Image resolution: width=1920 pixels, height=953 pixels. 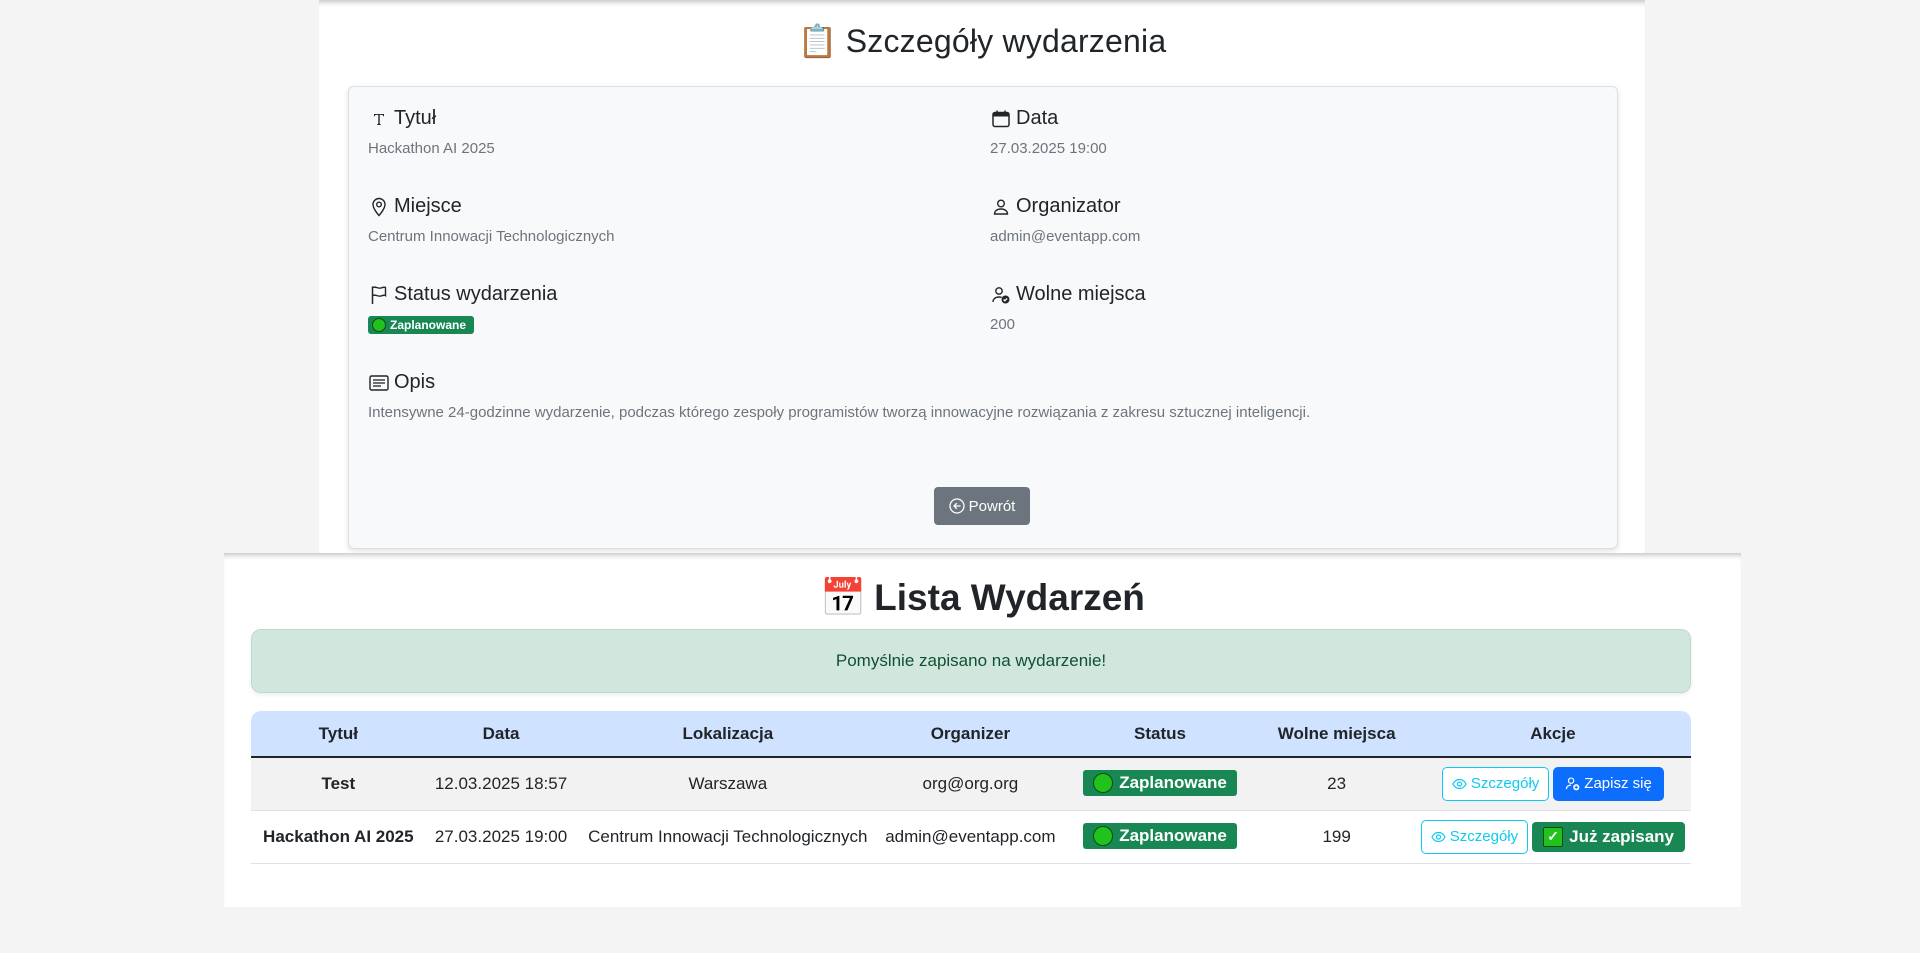 What do you see at coordinates (1552, 734) in the screenshot?
I see `column-header-actions: Akcje` at bounding box center [1552, 734].